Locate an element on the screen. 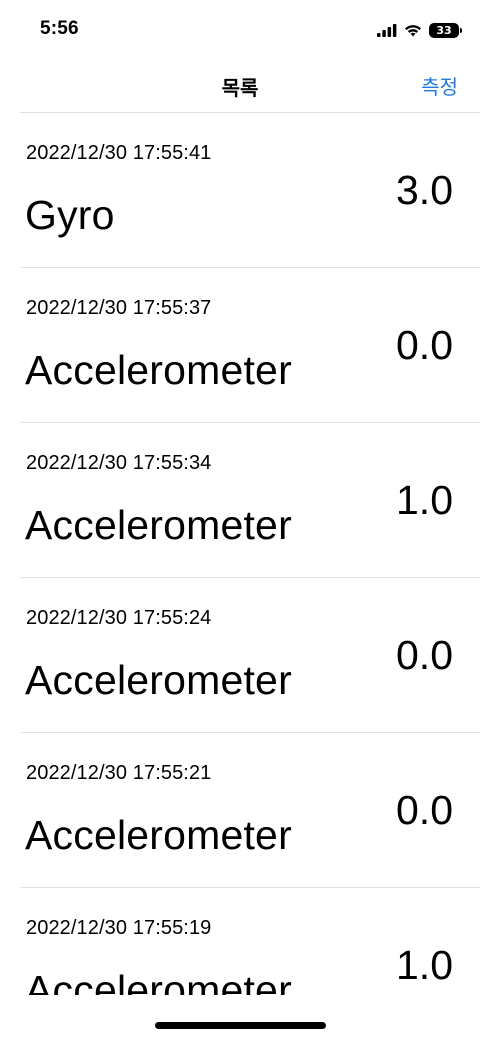 The width and height of the screenshot is (480, 1040). battery-level: 33 is located at coordinates (444, 30).